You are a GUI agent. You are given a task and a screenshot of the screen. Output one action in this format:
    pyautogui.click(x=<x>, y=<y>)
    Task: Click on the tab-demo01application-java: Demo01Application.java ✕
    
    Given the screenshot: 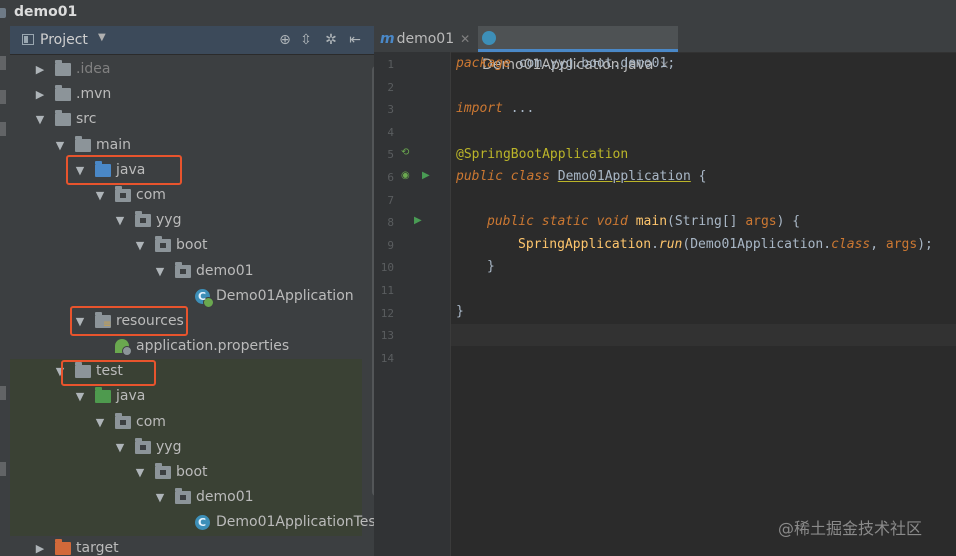 What is the action you would take?
    pyautogui.click(x=578, y=49)
    